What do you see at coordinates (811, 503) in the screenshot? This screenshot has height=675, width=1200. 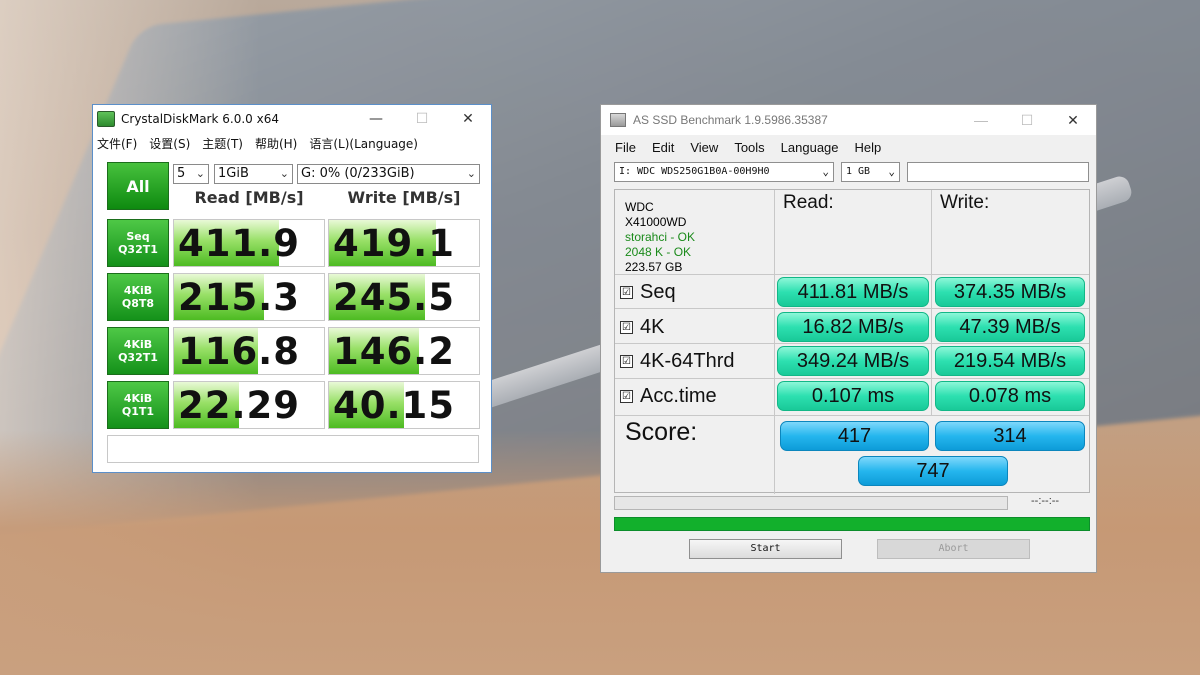 I see `current-progress-bar` at bounding box center [811, 503].